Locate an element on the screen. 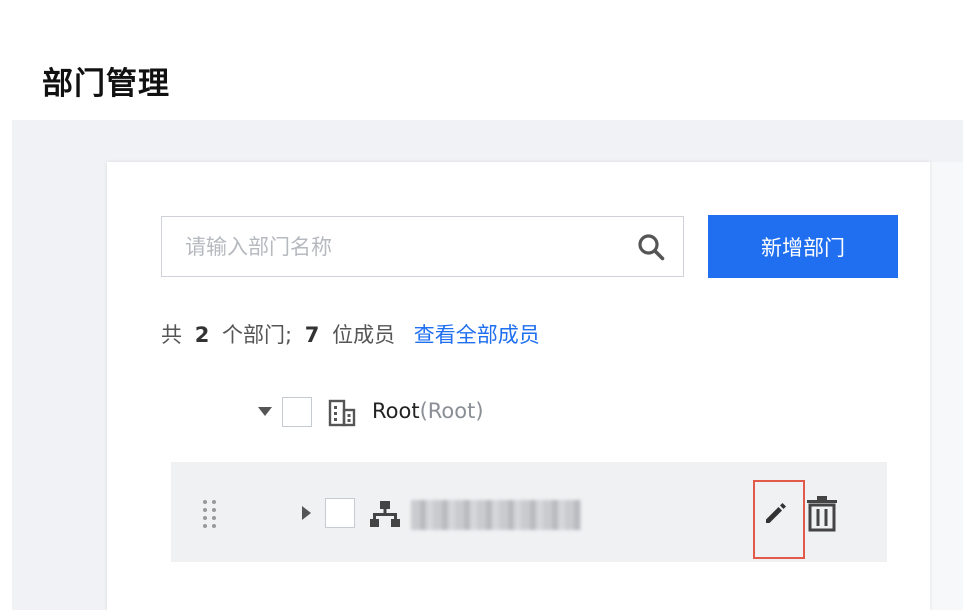 The image size is (963, 610). tree-node-child is located at coordinates (529, 512).